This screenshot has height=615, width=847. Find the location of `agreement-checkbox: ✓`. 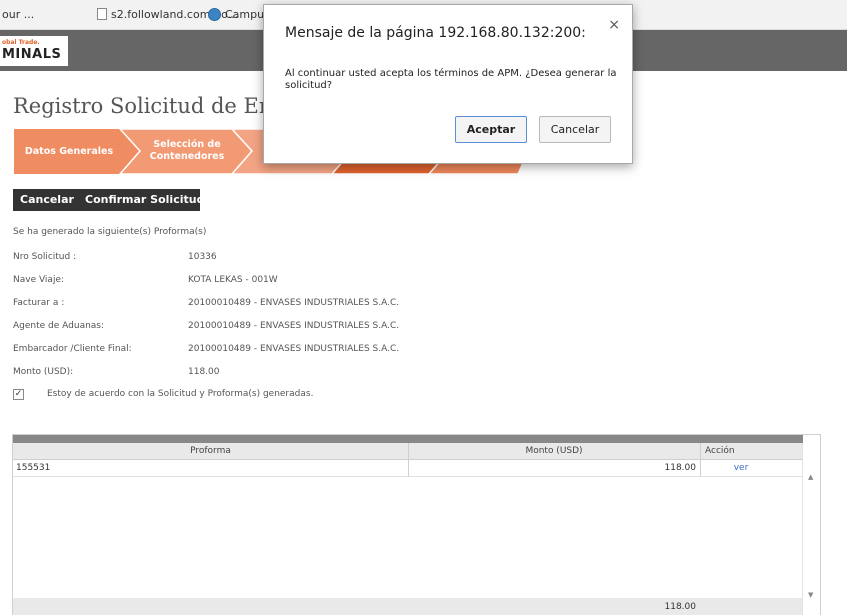

agreement-checkbox: ✓ is located at coordinates (18, 394).